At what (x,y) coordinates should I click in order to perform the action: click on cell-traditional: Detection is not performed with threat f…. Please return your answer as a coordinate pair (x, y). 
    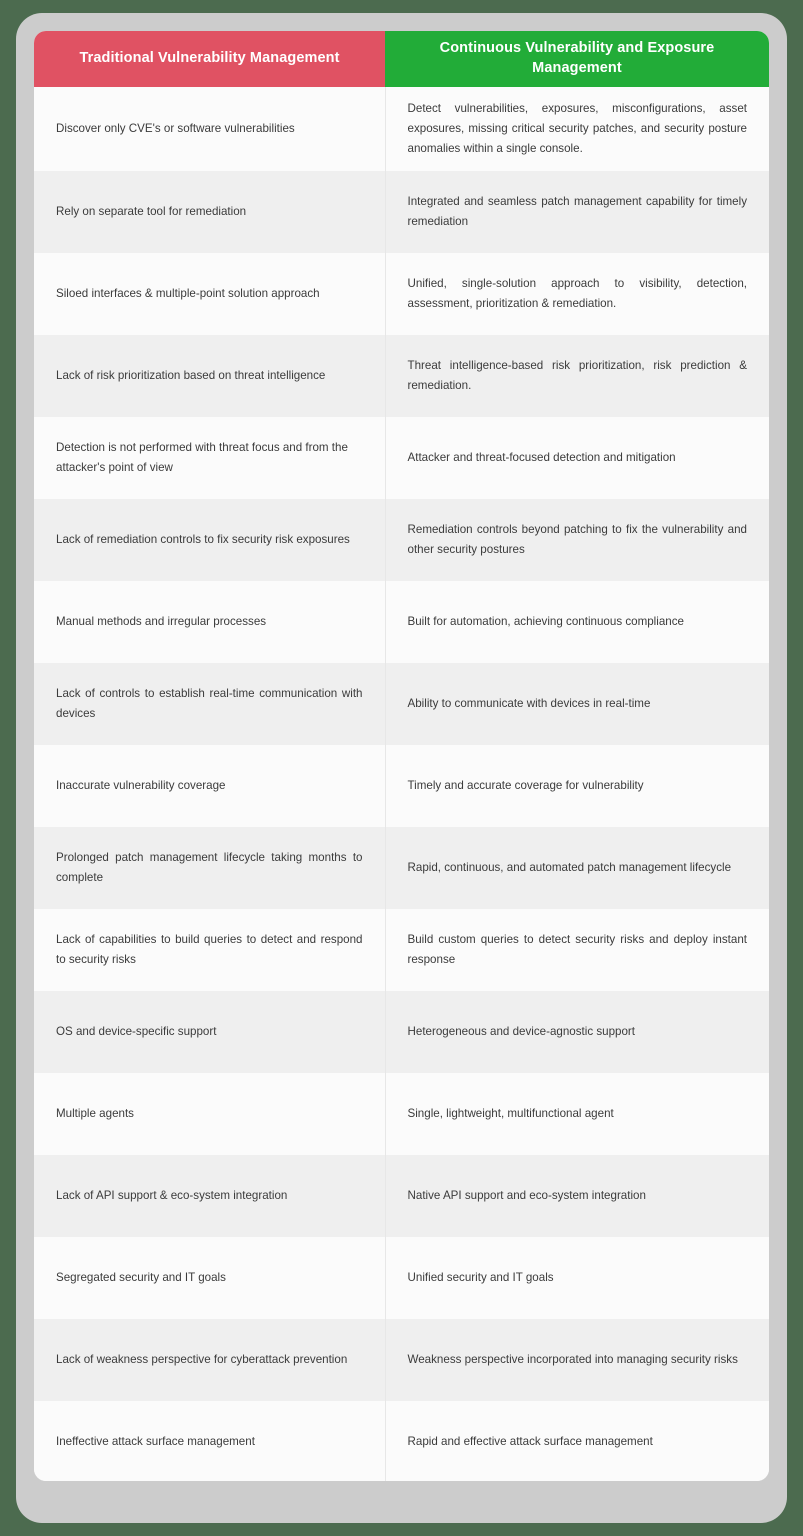
    Looking at the image, I should click on (210, 458).